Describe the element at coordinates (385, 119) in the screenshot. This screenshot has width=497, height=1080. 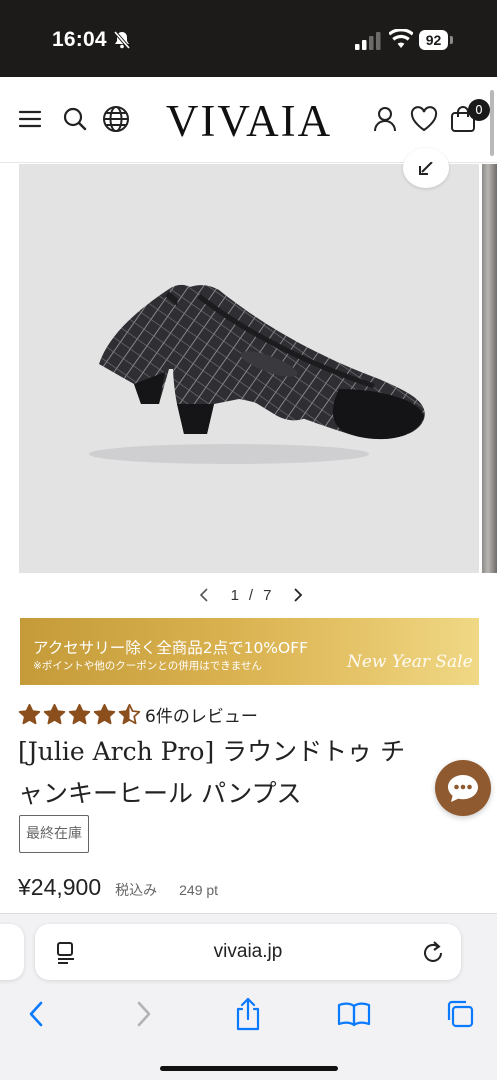
I see `account-icon` at that location.